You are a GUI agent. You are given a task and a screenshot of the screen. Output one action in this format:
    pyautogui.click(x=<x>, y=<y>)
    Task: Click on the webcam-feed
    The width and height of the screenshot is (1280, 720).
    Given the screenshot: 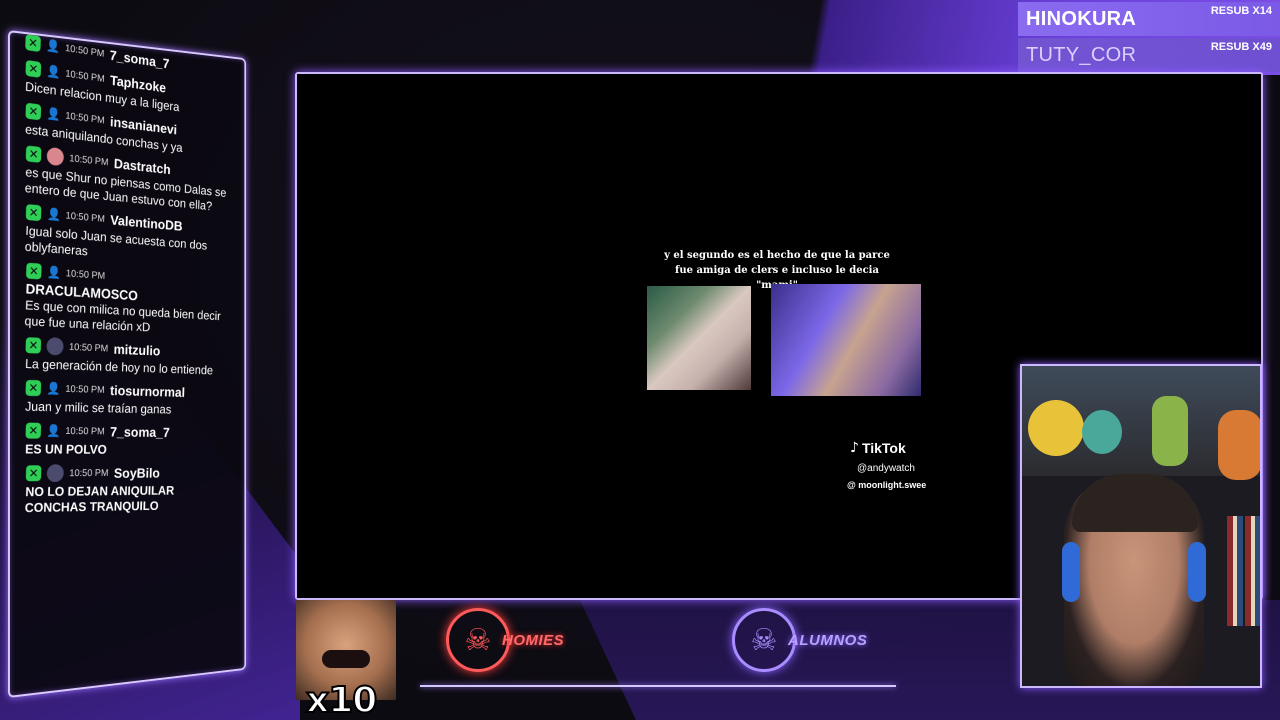 What is the action you would take?
    pyautogui.click(x=1141, y=526)
    